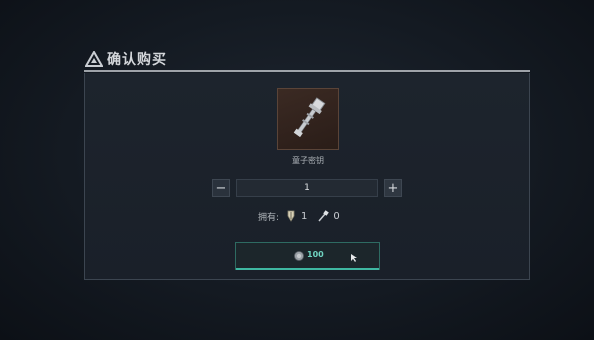 Image resolution: width=594 pixels, height=340 pixels. I want to click on mouse-cursor-icon, so click(354, 258).